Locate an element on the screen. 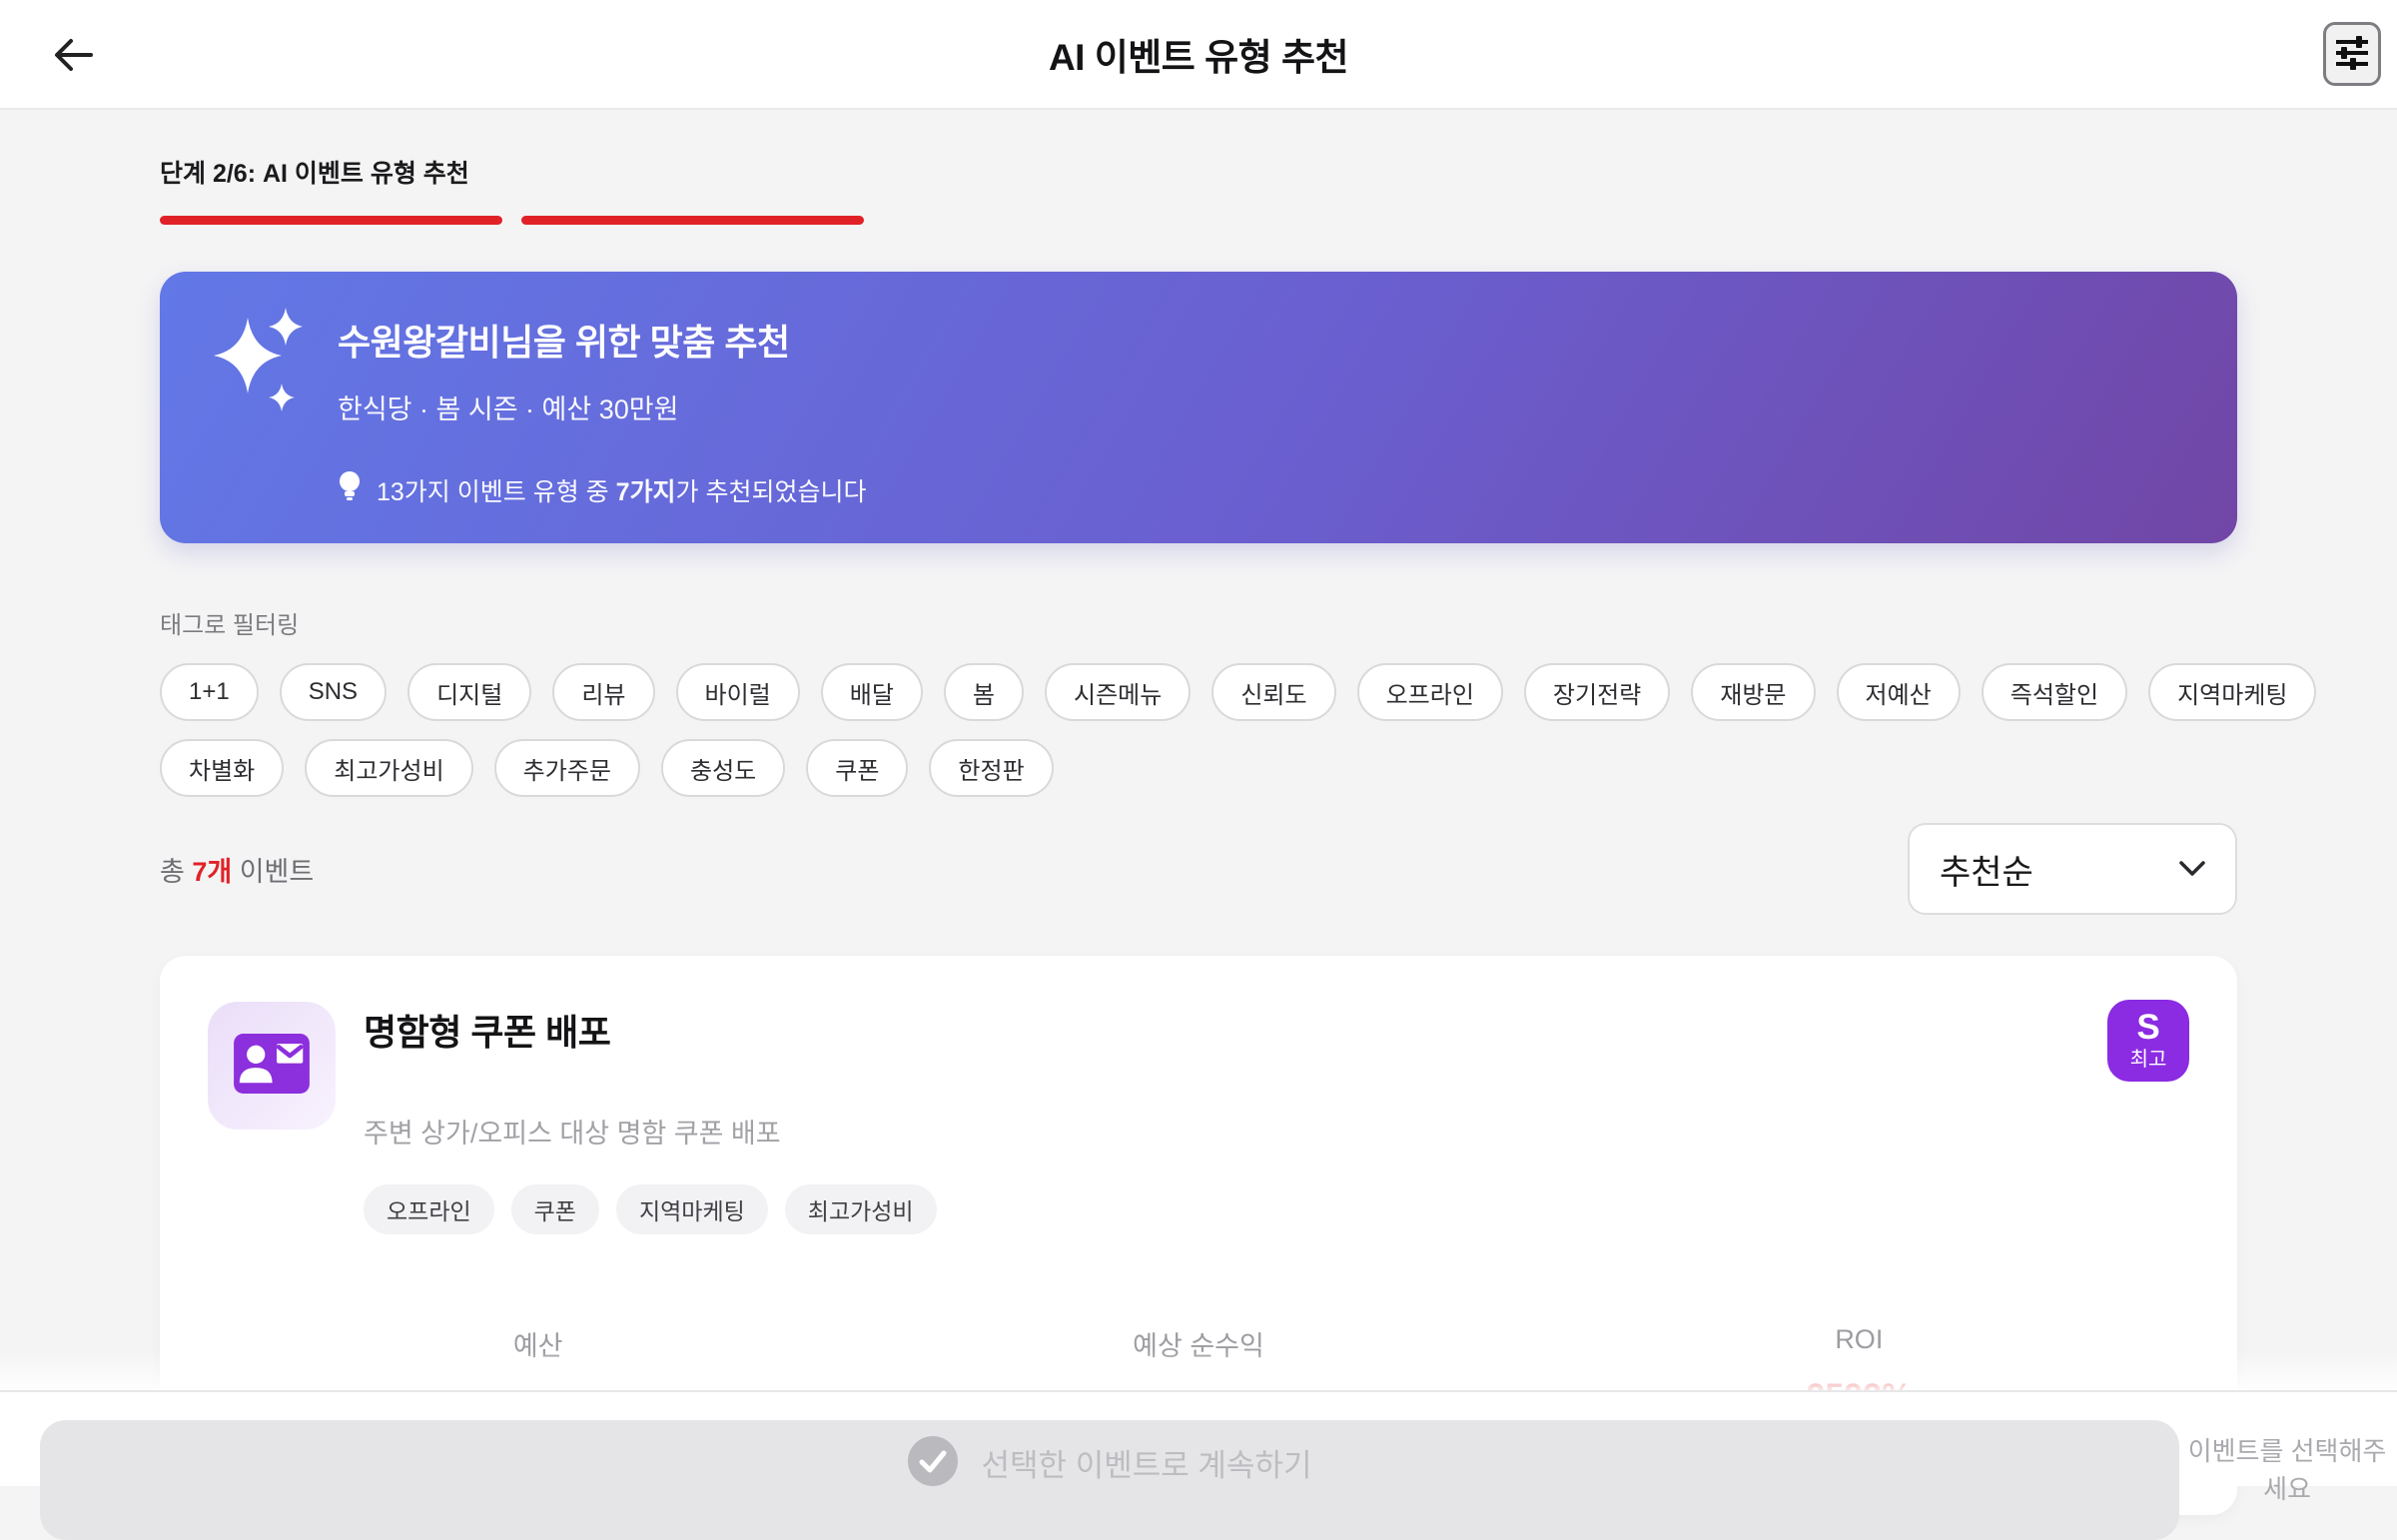 This screenshot has width=2397, height=1540. event-count-number: 7개 is located at coordinates (213, 871).